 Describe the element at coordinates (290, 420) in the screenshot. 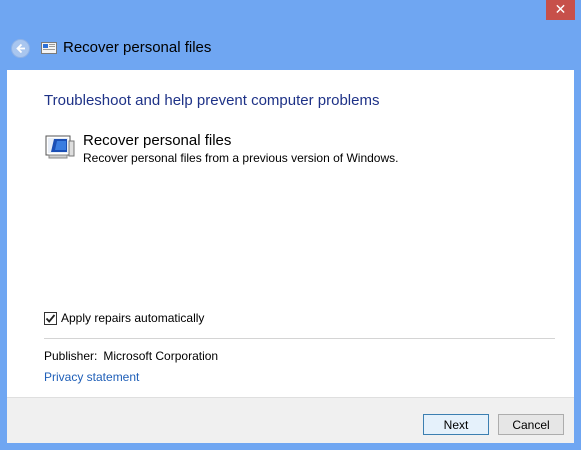

I see `footer-bar: Next Cancel` at that location.